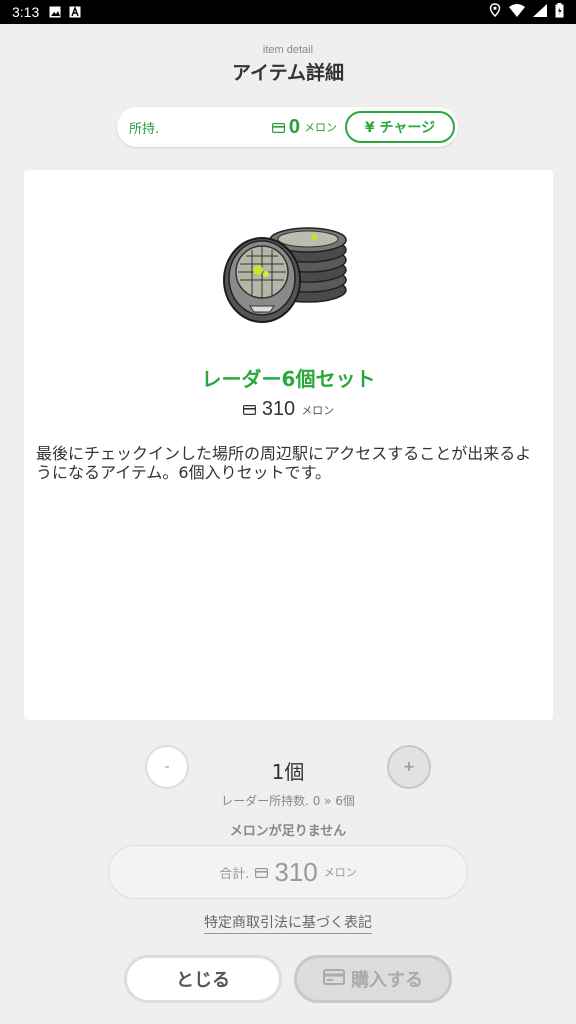  I want to click on balance-value: 0, so click(294, 126).